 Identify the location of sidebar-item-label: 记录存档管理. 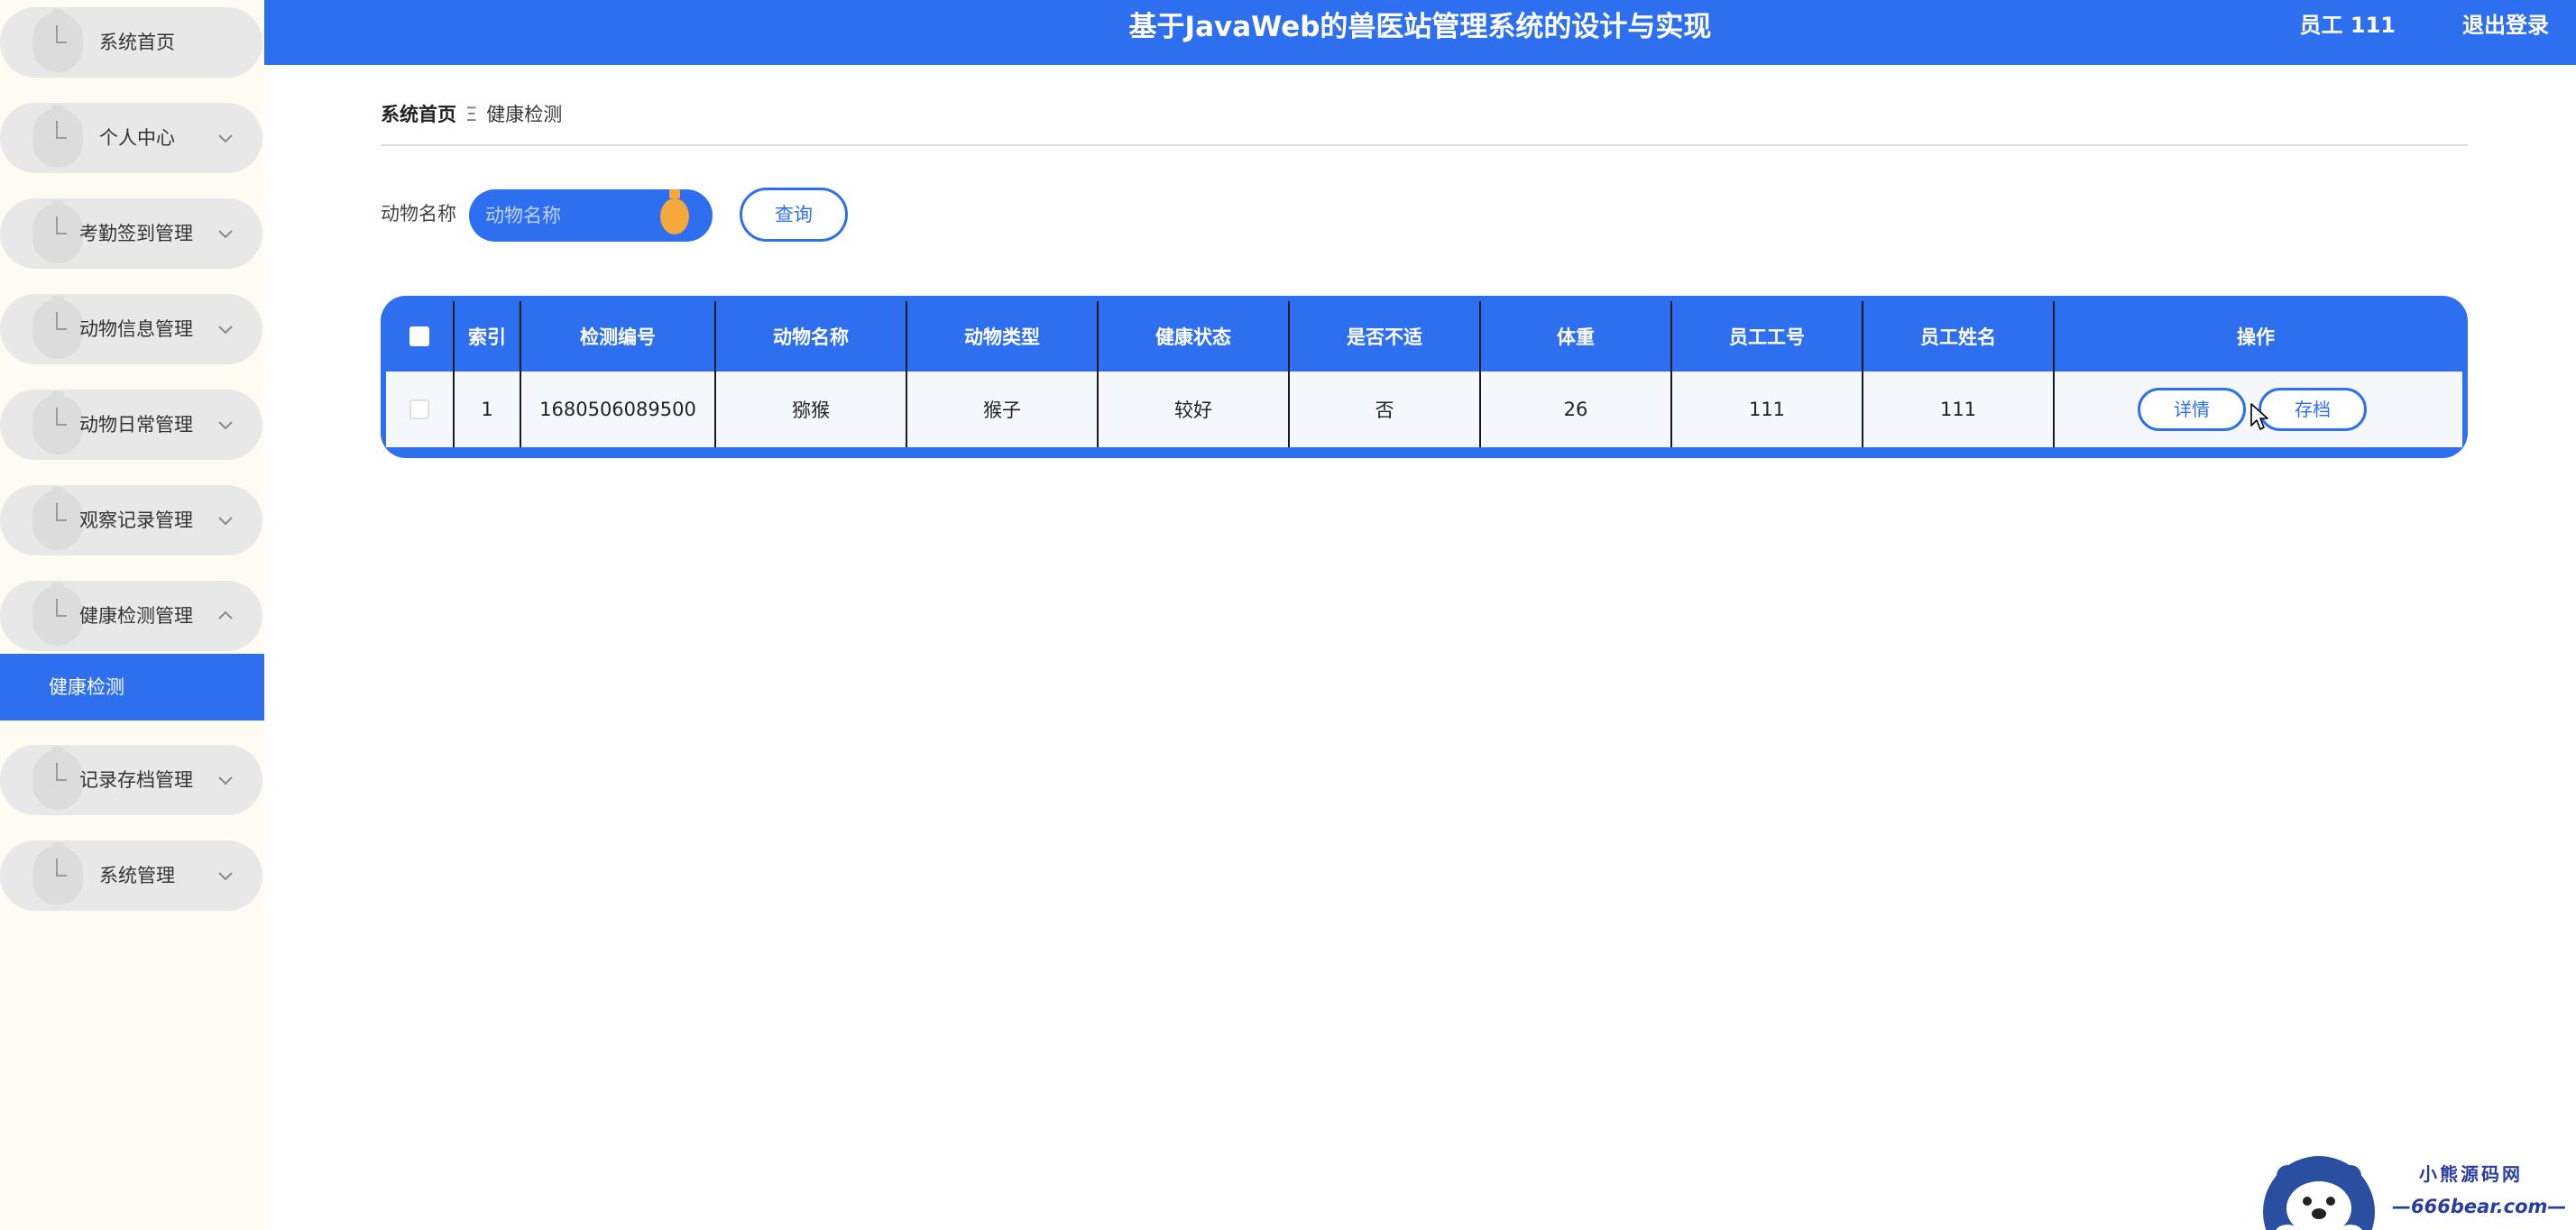
(136, 780).